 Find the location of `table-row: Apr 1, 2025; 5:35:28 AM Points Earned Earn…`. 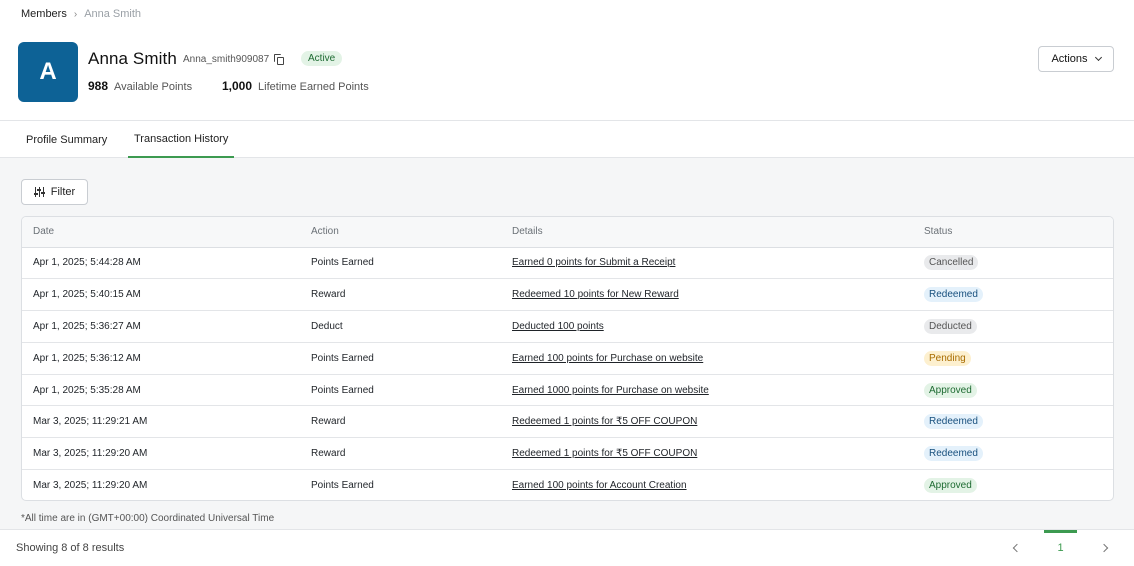

table-row: Apr 1, 2025; 5:35:28 AM Points Earned Earn… is located at coordinates (567, 390).